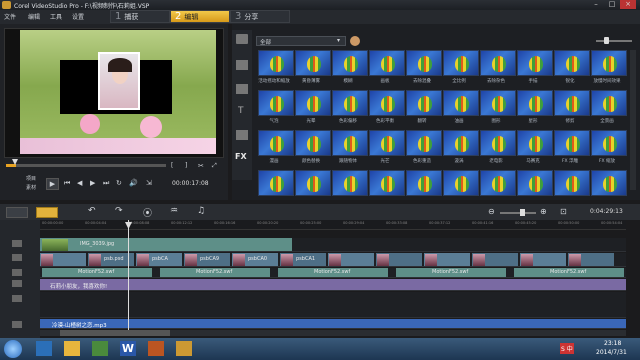 Image resolution: width=640 pixels, height=360 pixels. Describe the element at coordinates (78, 16) in the screenshot. I see `menu-settings: 设置` at that location.